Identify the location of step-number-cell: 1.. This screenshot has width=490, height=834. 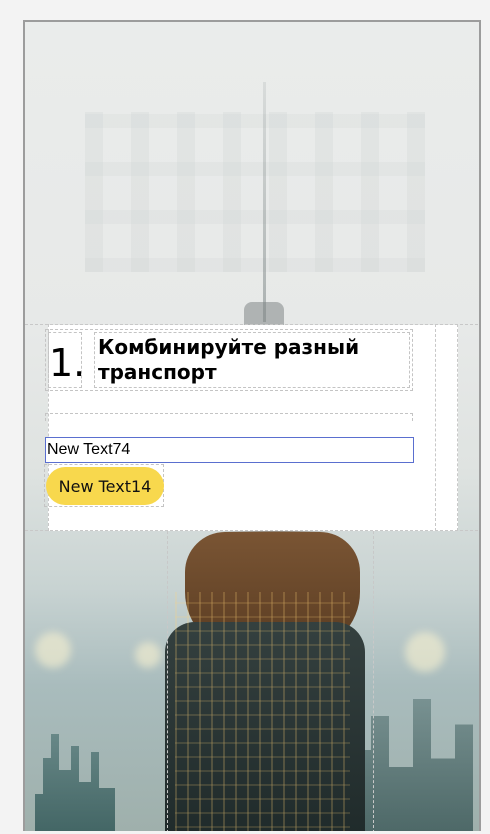
(67, 360).